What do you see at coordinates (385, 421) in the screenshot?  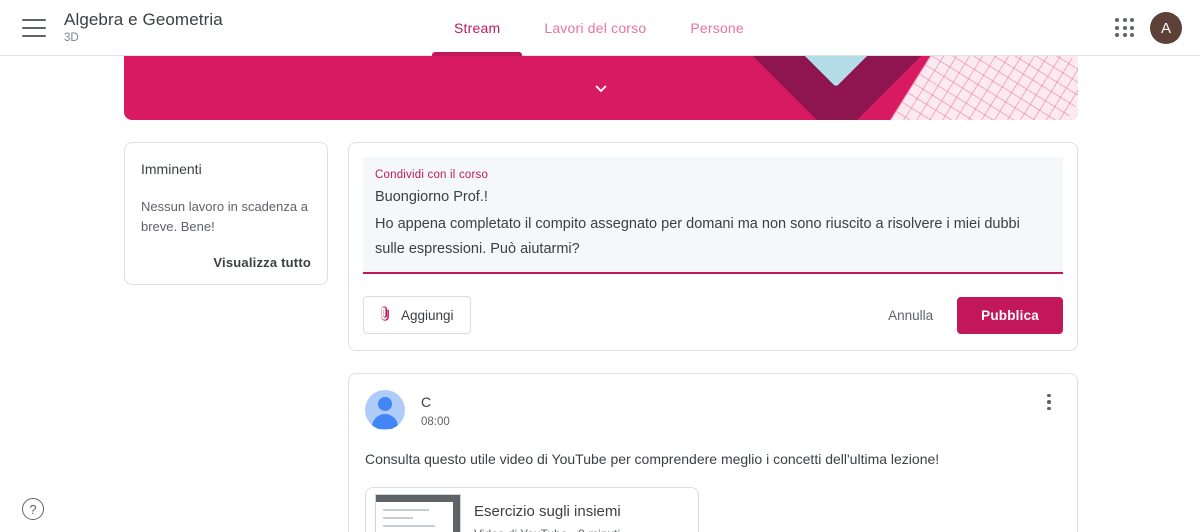 I see `avatar-torso-shape` at bounding box center [385, 421].